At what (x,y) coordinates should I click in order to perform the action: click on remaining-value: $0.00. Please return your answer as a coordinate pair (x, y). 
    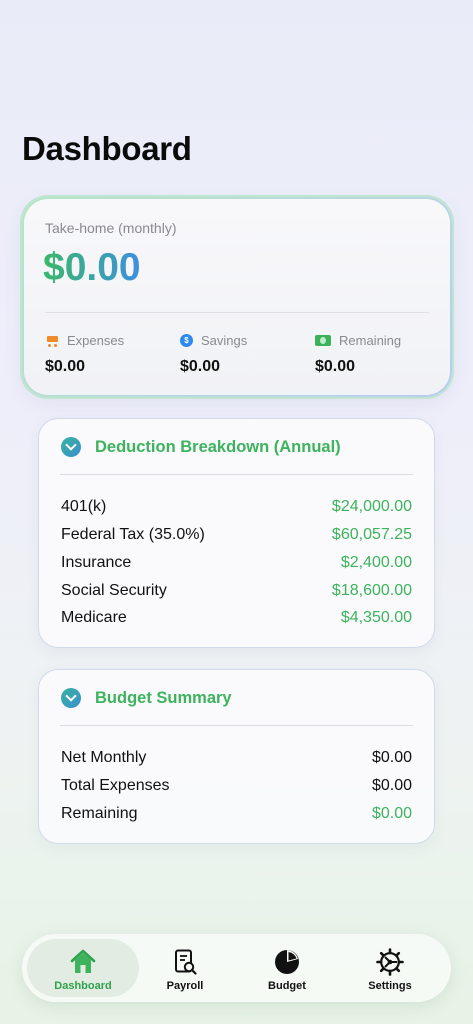
    Looking at the image, I should click on (335, 366).